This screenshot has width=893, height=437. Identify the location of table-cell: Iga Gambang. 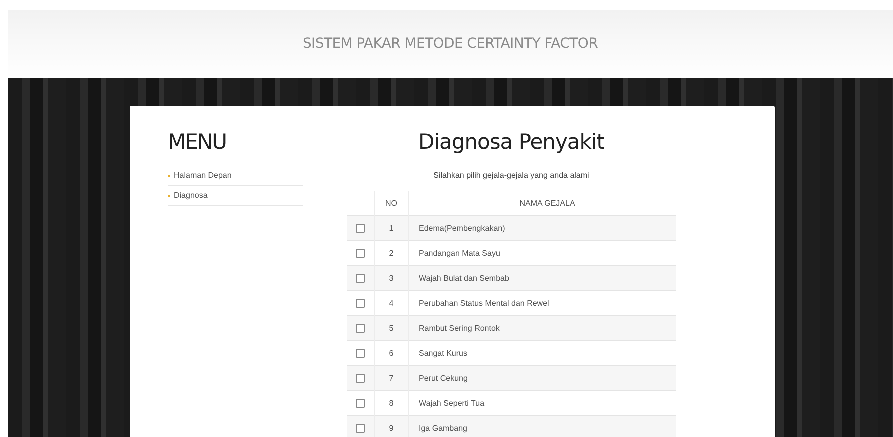
(542, 426).